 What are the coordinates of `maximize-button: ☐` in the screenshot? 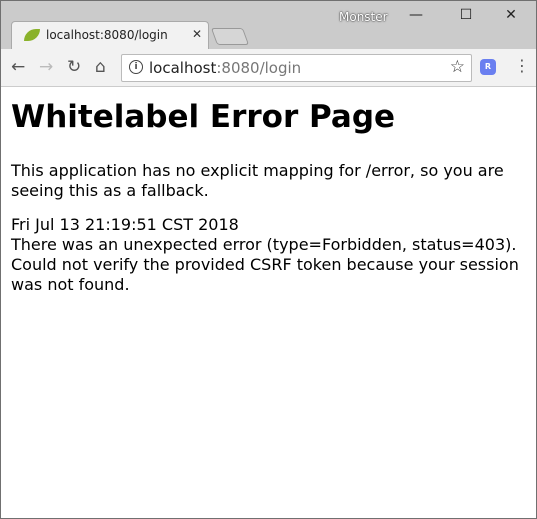 It's located at (466, 15).